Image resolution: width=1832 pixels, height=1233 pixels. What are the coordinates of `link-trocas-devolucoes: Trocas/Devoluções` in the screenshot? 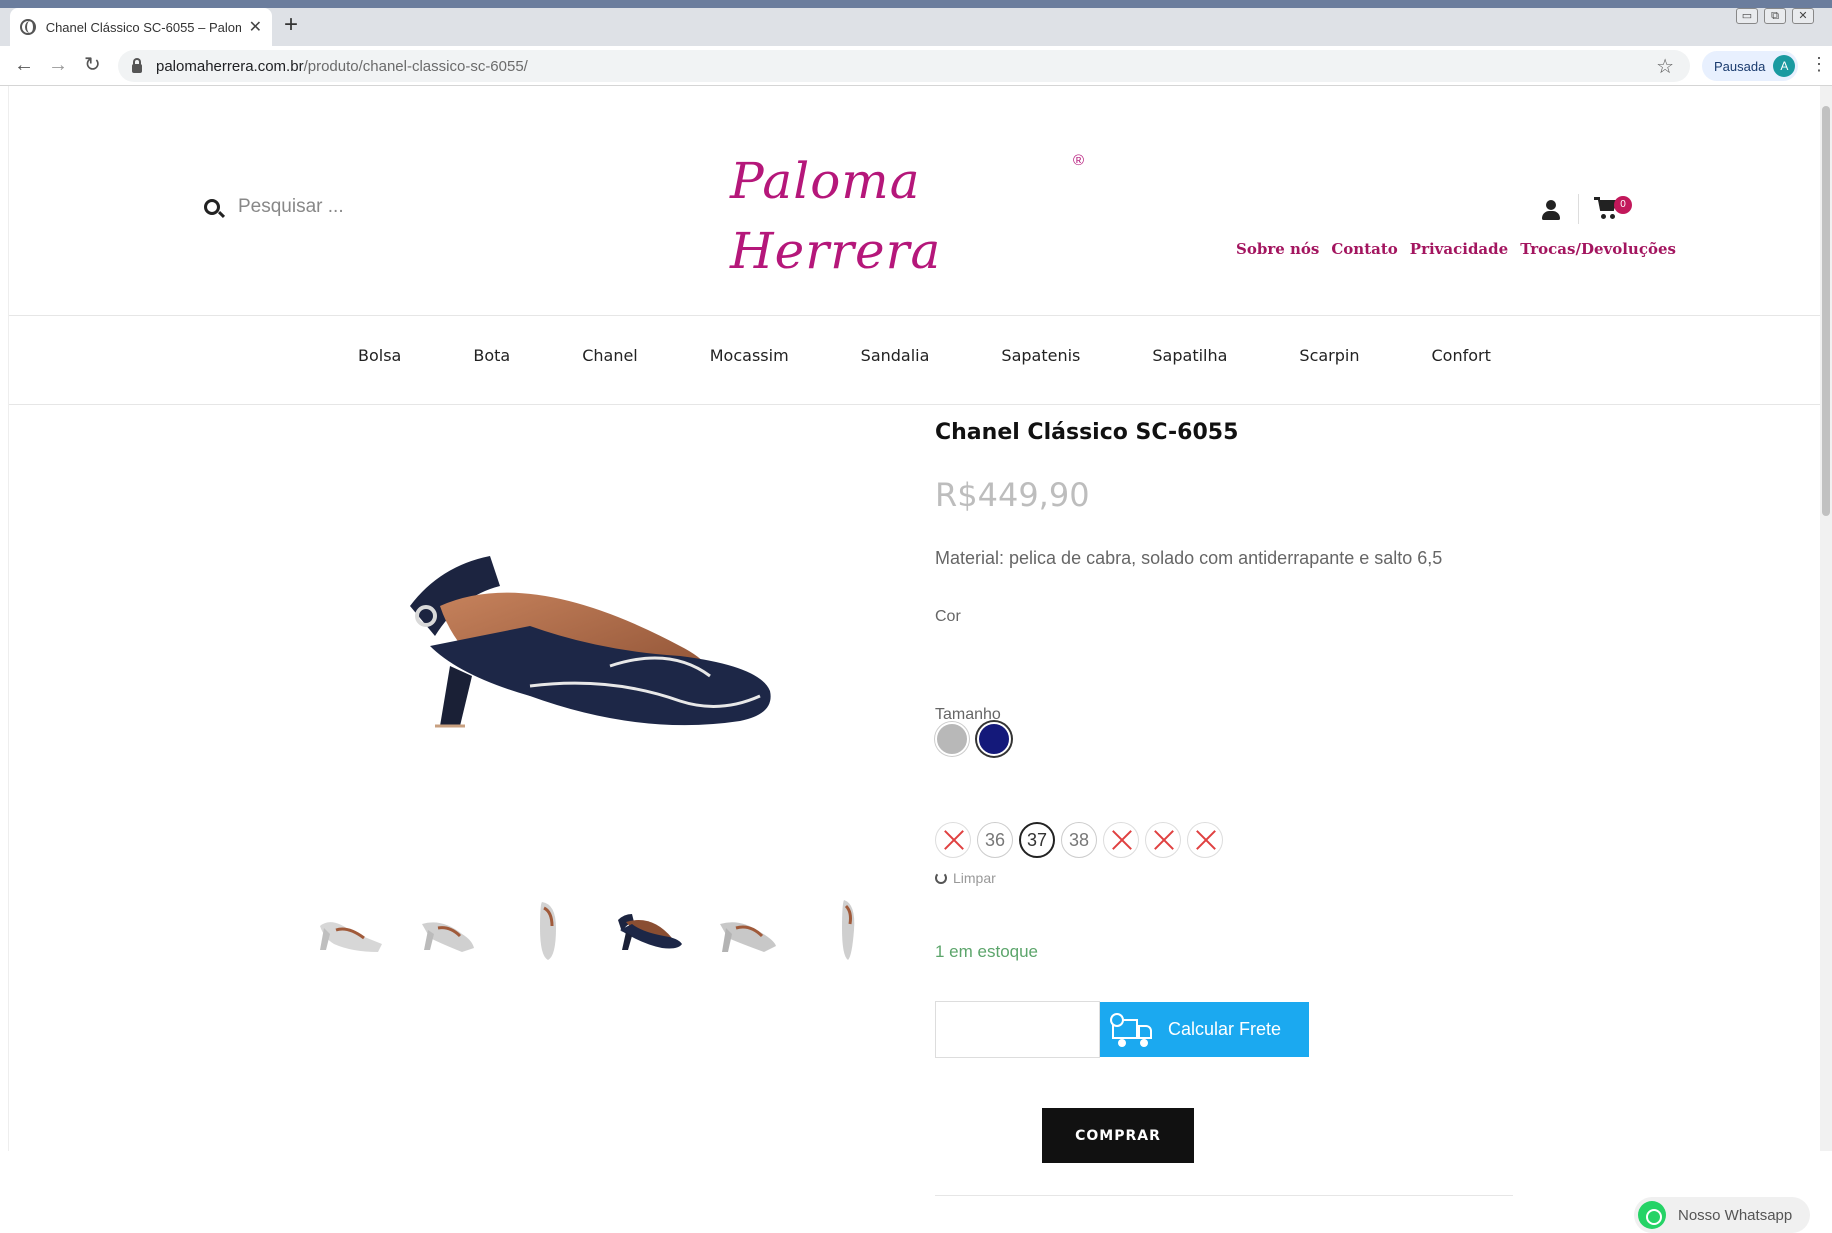 It's located at (1598, 249).